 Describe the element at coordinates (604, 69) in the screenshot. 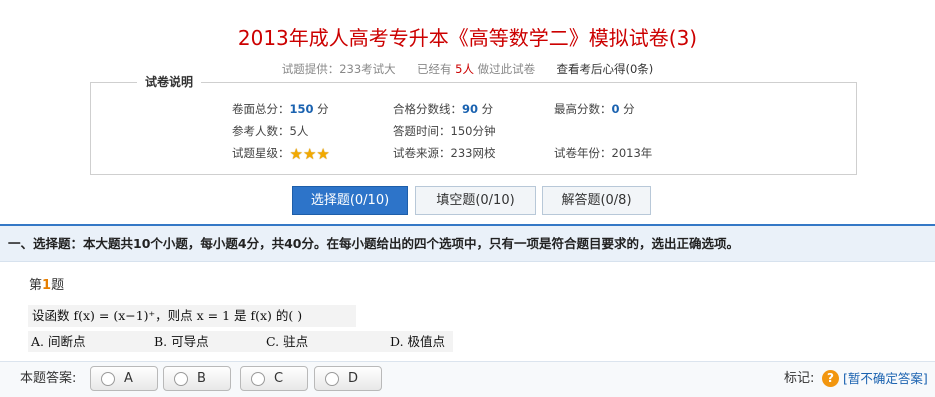

I see `view-notes-link: 查看考后心得(0条)` at that location.